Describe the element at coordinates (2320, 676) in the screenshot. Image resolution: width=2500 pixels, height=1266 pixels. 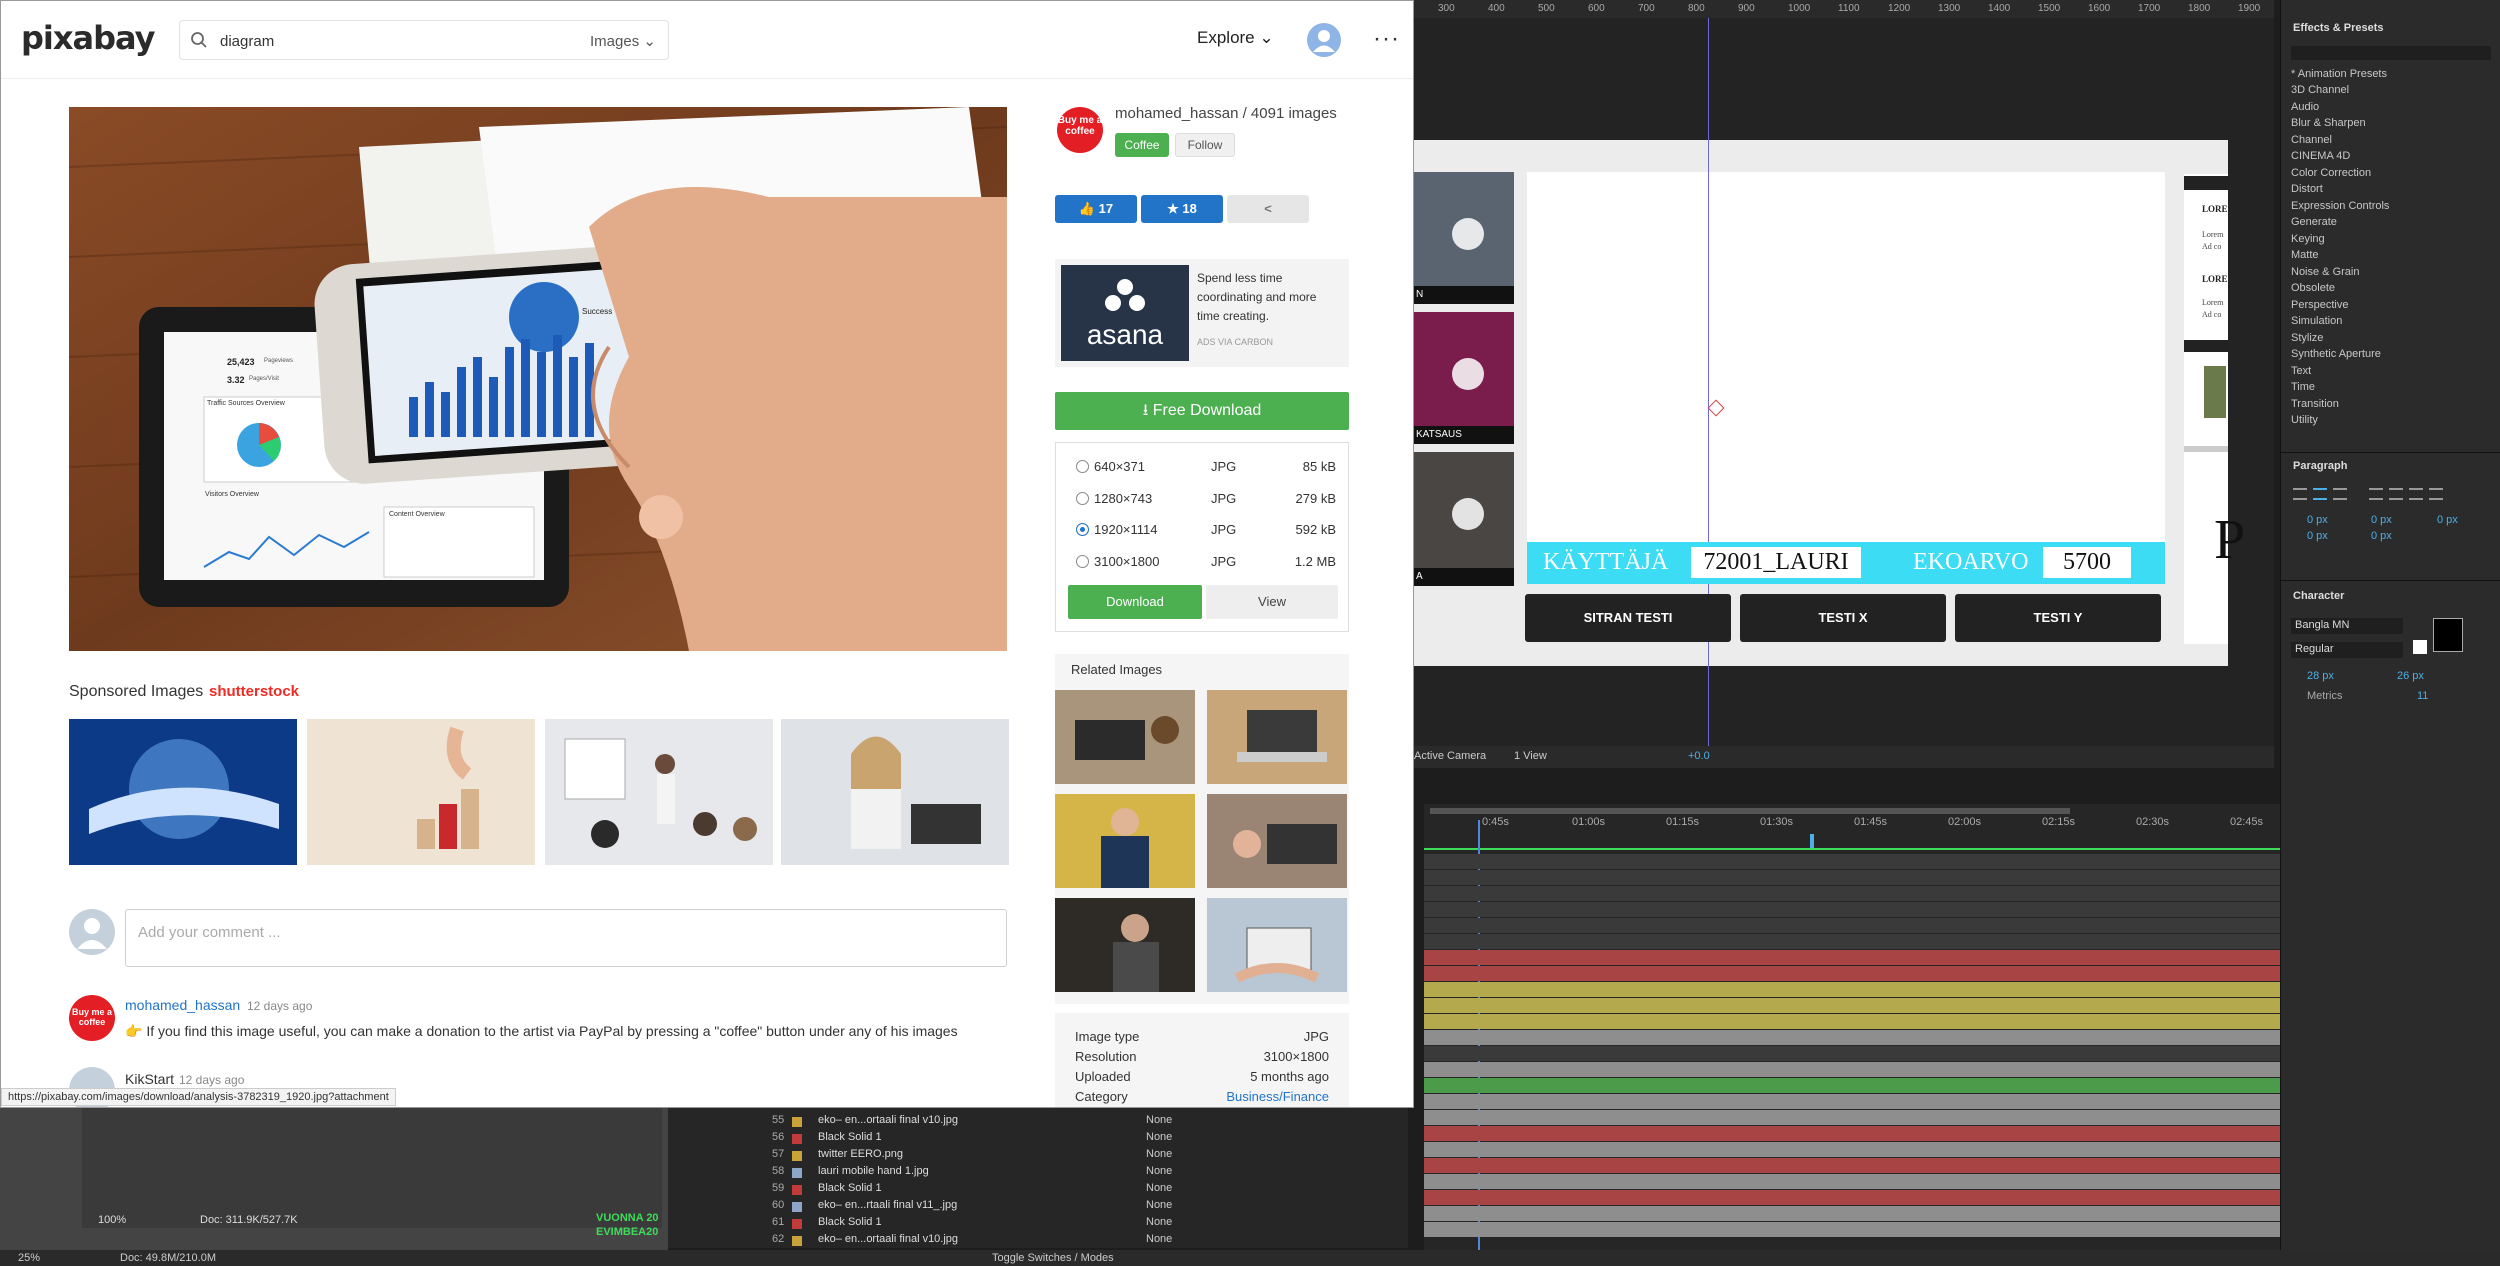
I see `font-size-value: 28 px` at that location.